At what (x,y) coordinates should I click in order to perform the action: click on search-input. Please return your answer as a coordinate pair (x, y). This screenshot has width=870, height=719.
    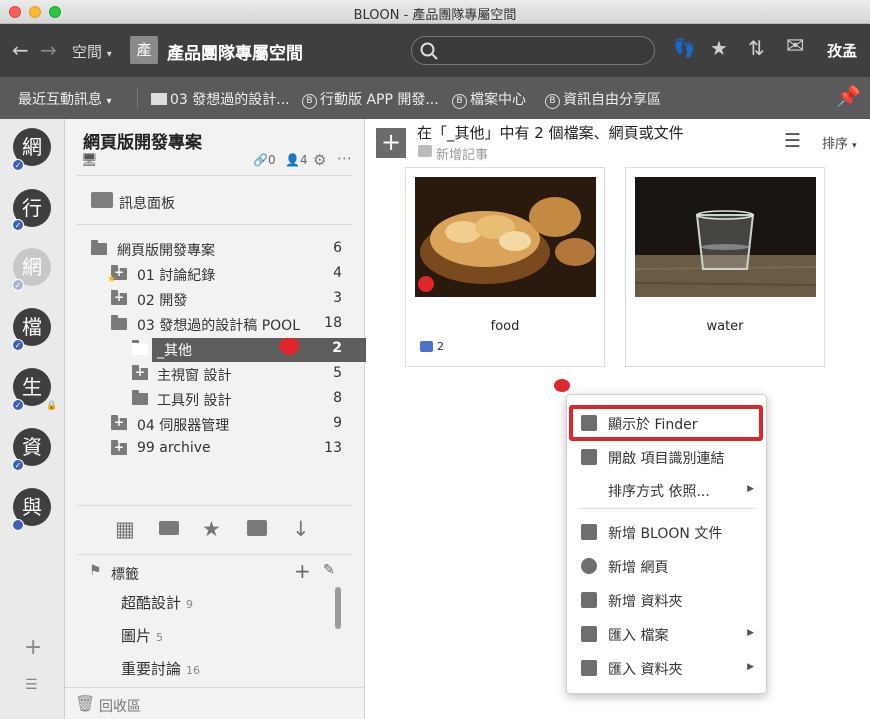
    Looking at the image, I should click on (533, 50).